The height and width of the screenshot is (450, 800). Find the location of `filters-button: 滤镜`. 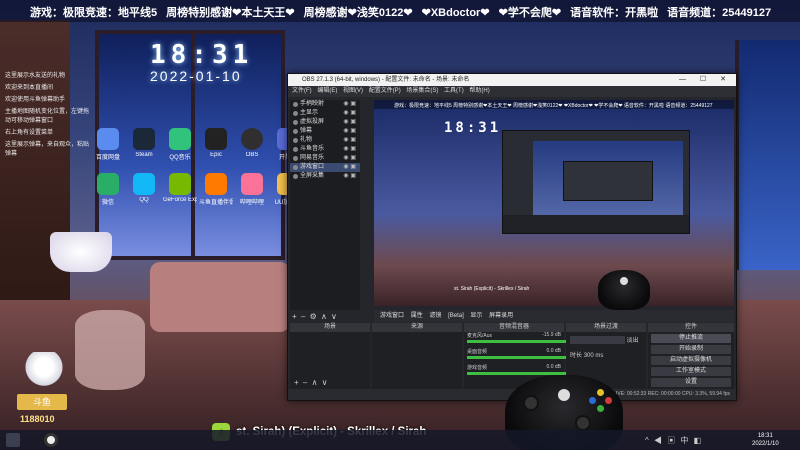

filters-button: 滤镜 is located at coordinates (435, 316).